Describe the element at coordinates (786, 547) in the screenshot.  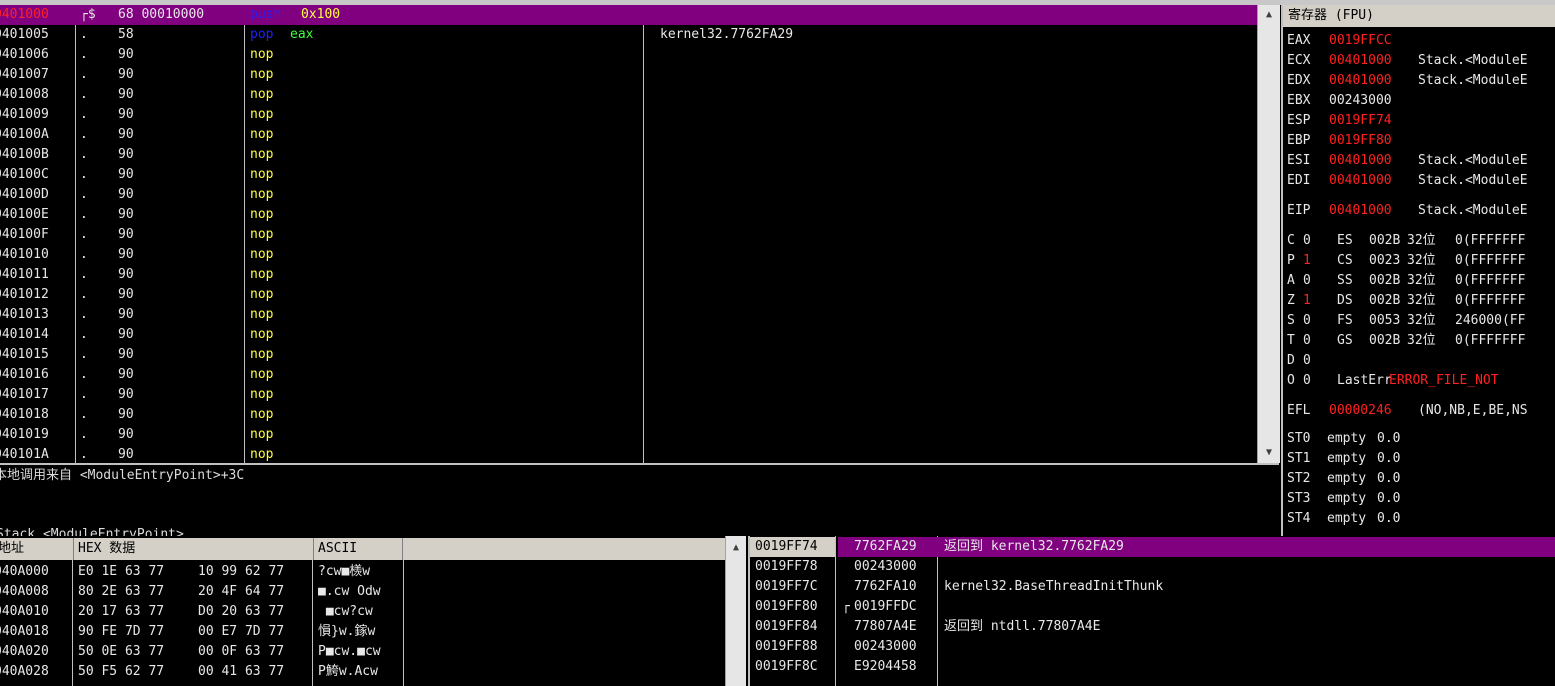
I see `stack-address: 0019FF74` at that location.